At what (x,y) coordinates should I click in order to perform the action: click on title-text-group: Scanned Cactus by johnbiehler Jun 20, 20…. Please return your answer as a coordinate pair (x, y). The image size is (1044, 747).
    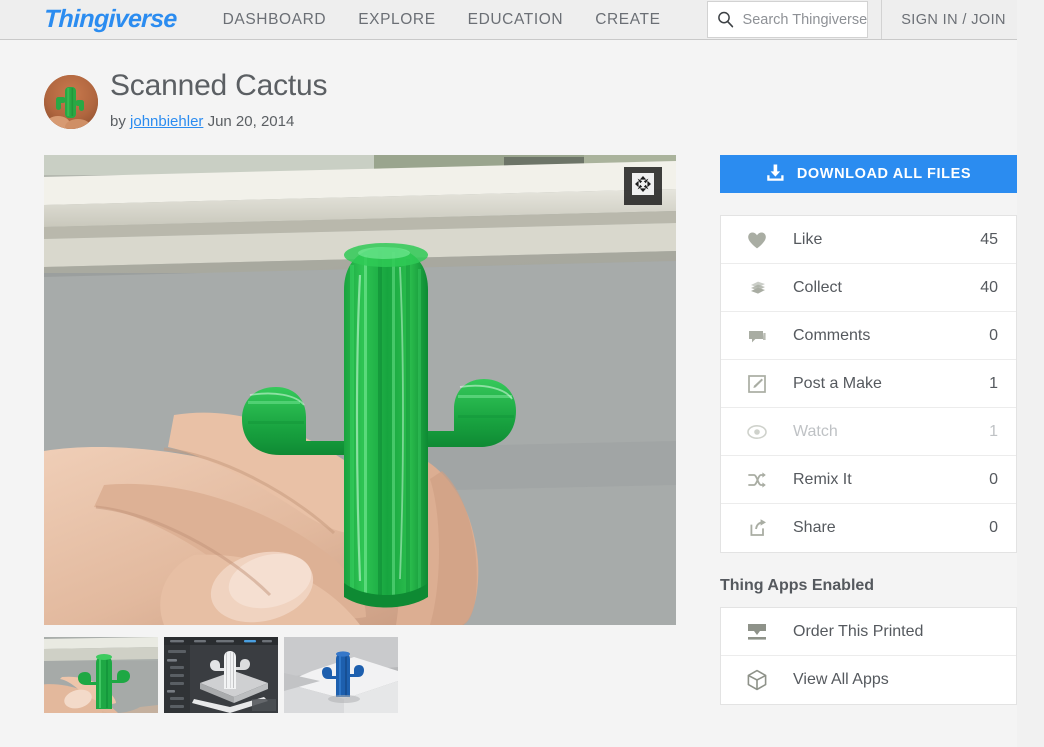
    Looking at the image, I should click on (219, 99).